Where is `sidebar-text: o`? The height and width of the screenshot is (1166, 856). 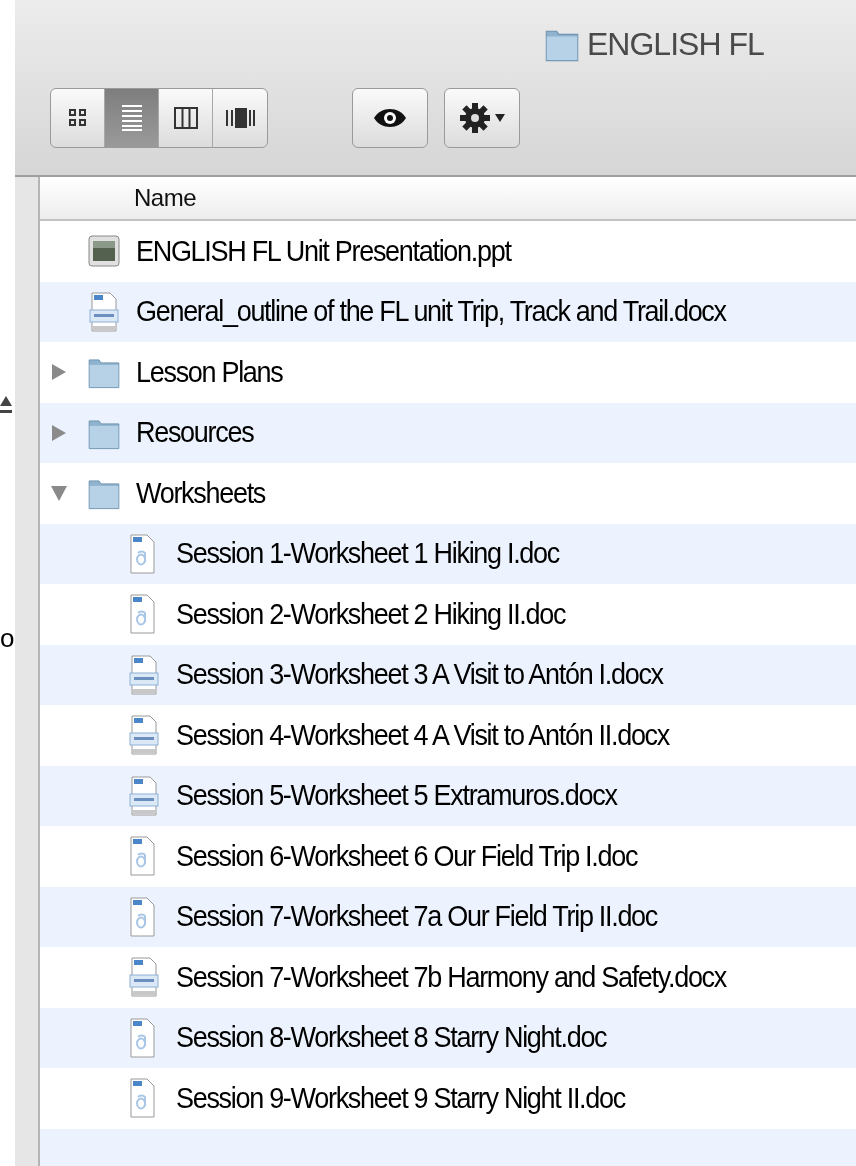 sidebar-text: o is located at coordinates (7, 638).